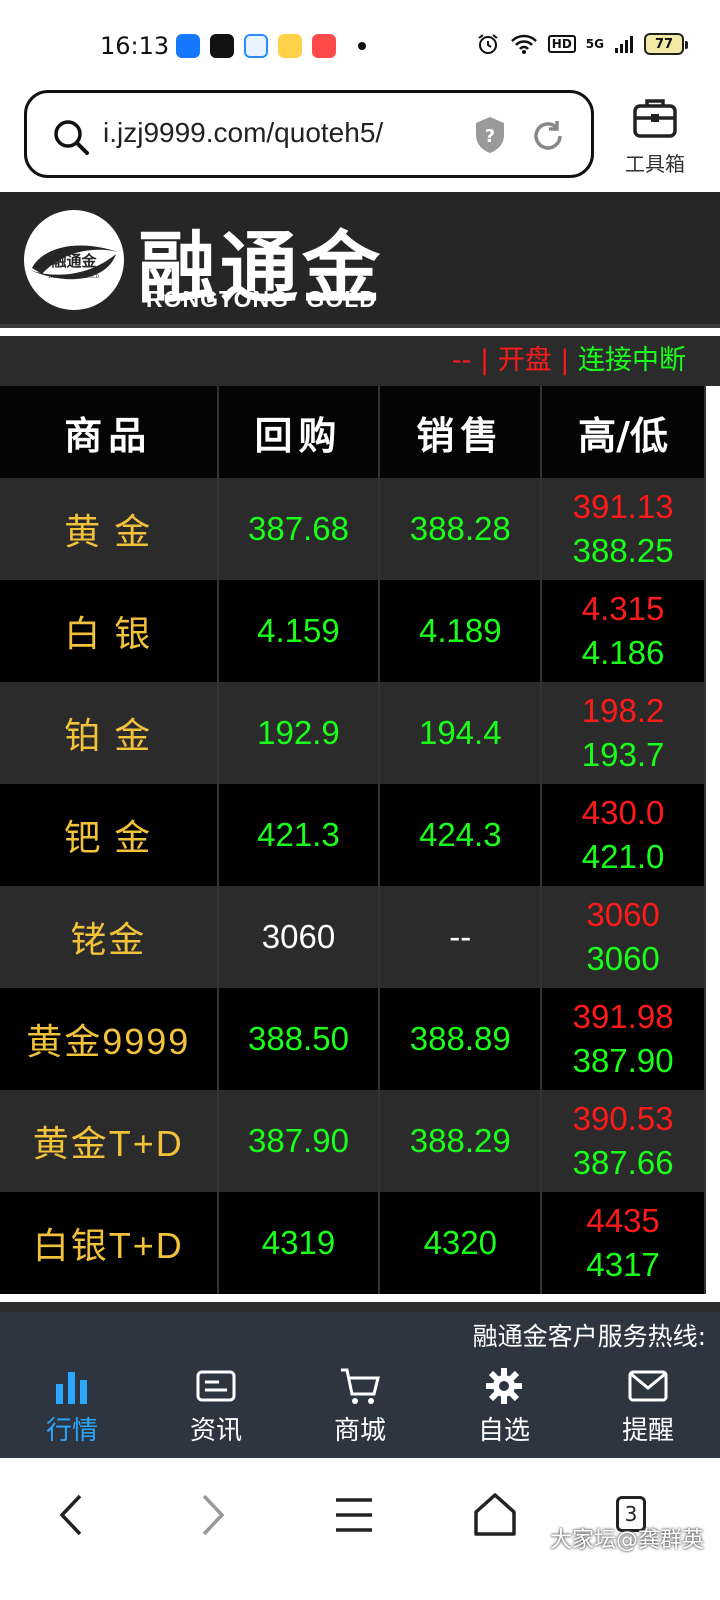  I want to click on connection-state: 连接中断, so click(632, 360).